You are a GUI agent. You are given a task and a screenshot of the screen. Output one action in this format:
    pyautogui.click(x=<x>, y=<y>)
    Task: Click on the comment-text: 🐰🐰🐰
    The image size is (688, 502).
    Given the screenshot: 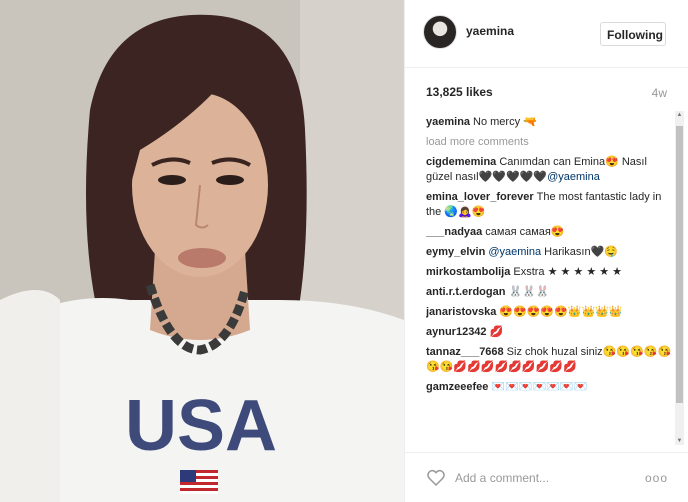 What is the action you would take?
    pyautogui.click(x=529, y=292)
    